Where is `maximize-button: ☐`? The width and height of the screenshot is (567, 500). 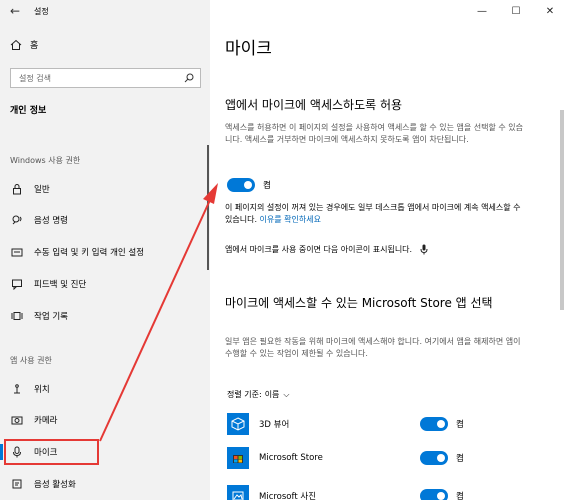
maximize-button: ☐ is located at coordinates (516, 11).